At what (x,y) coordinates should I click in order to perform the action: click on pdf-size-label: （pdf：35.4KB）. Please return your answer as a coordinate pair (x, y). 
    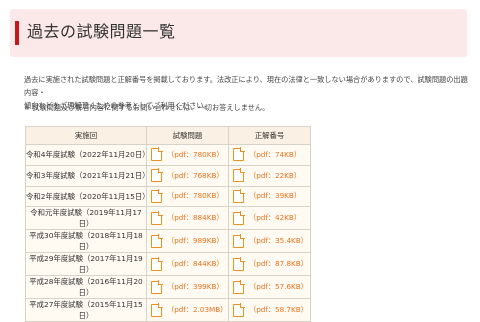
    Looking at the image, I should click on (278, 241).